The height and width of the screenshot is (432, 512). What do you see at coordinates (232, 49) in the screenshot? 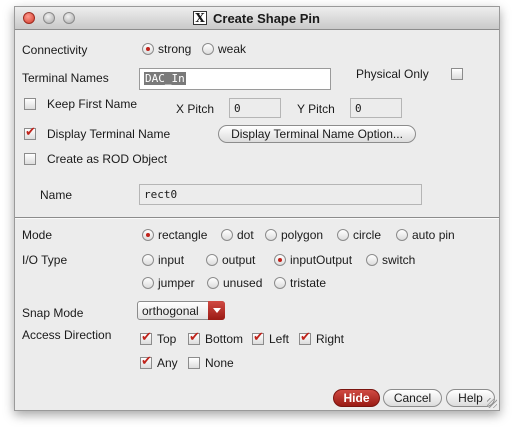
I see `connectivity-weak-label: weak` at bounding box center [232, 49].